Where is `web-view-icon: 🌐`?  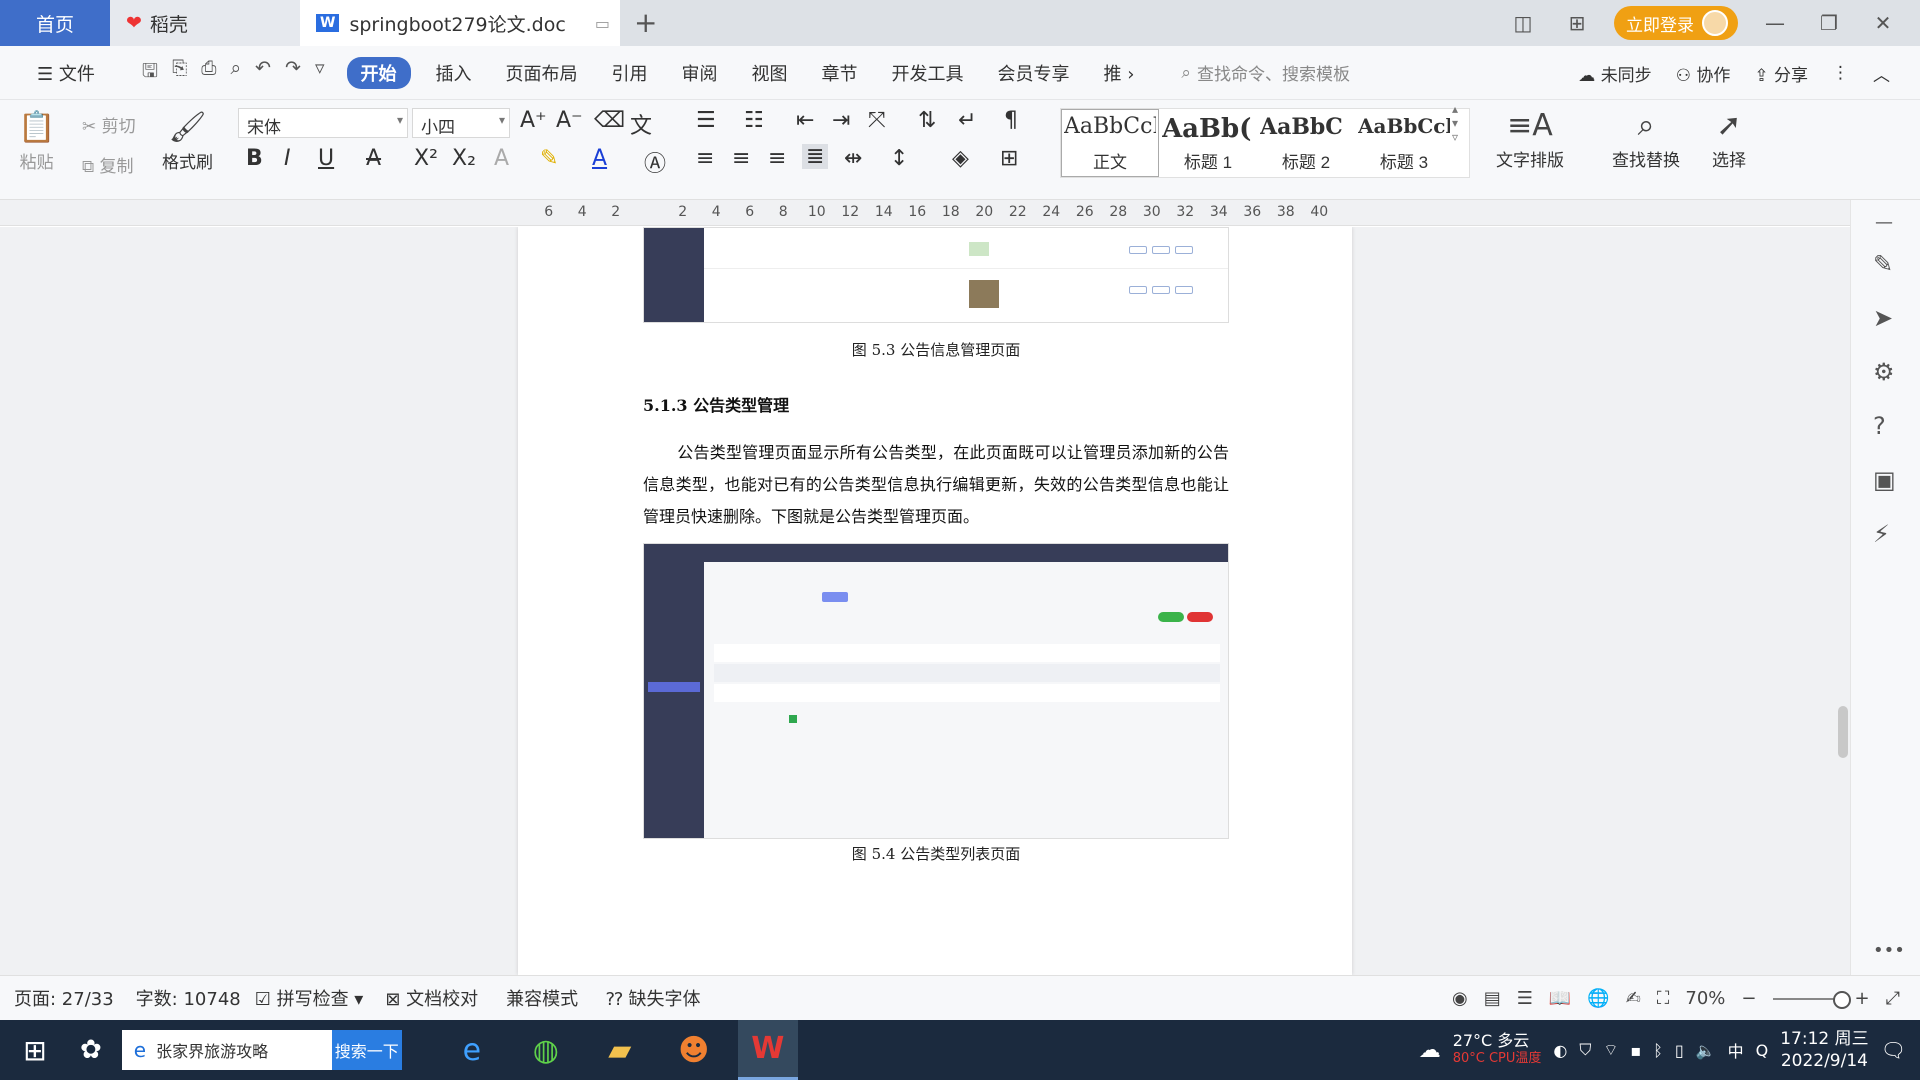
web-view-icon: 🌐 is located at coordinates (1598, 998).